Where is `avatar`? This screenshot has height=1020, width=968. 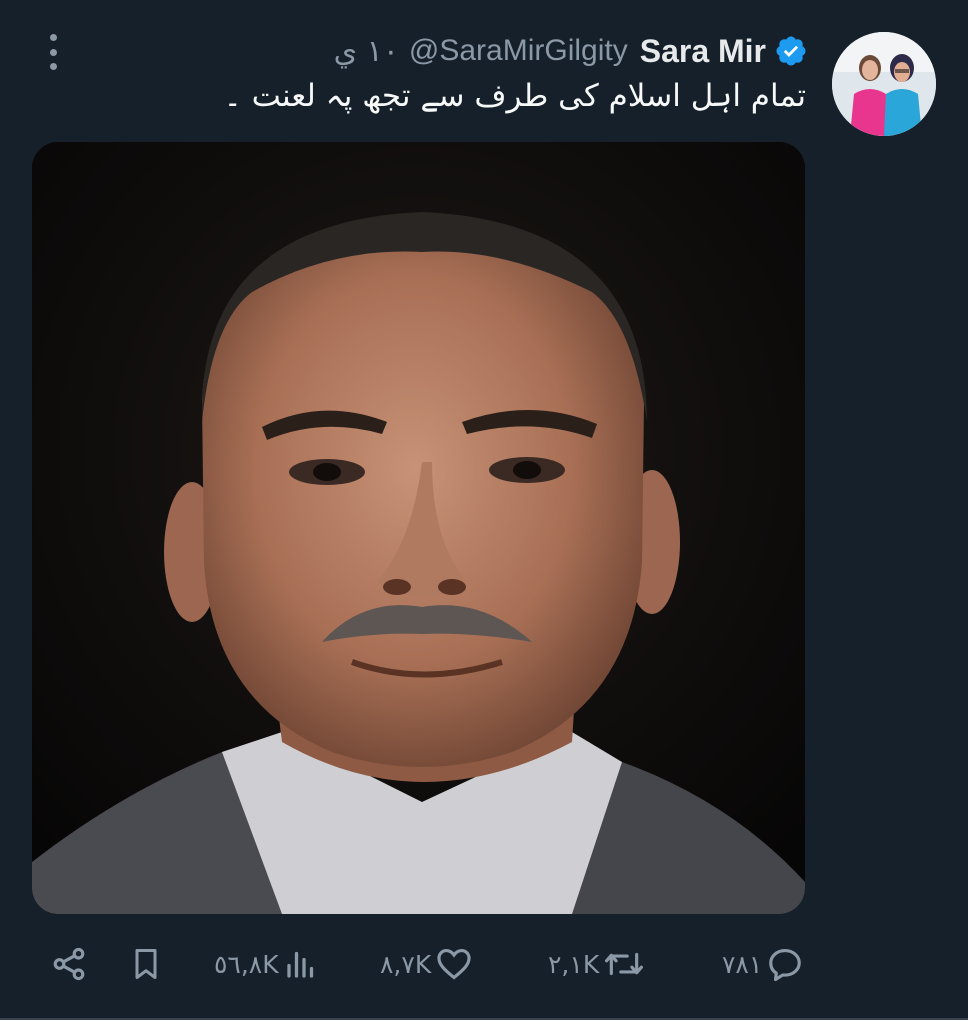
avatar is located at coordinates (884, 84).